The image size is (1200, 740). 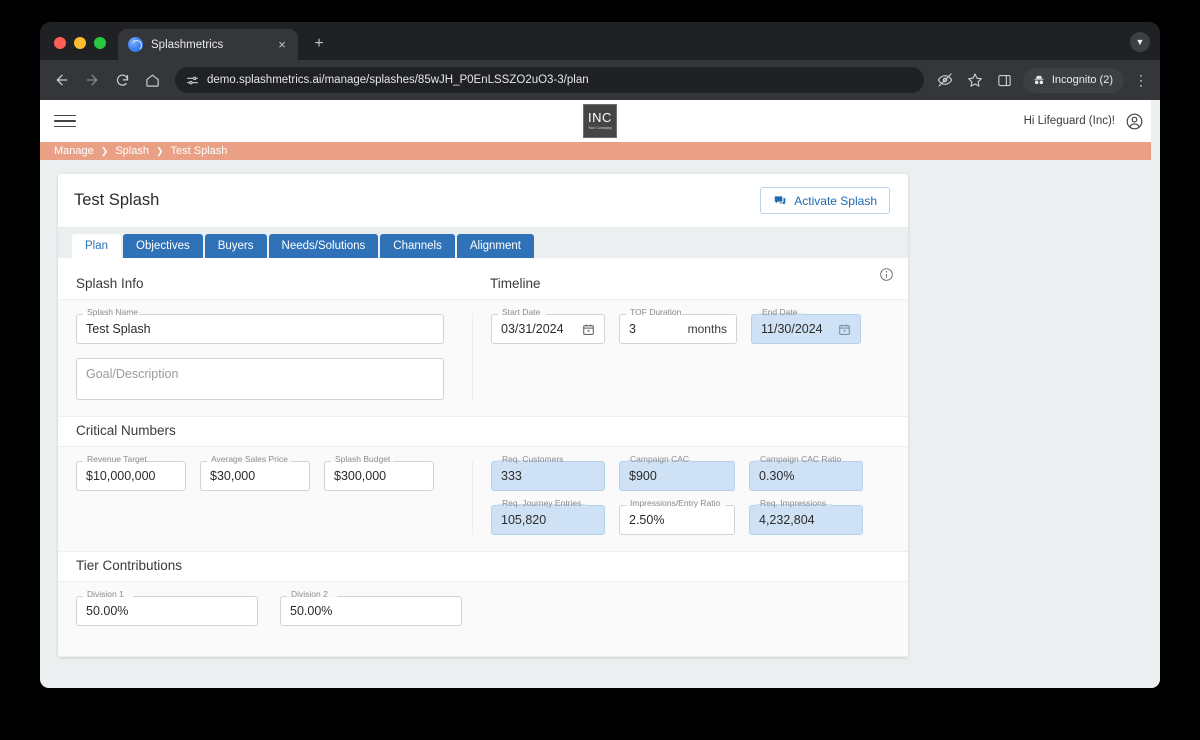 I want to click on tof-duration-label: TOF Duration, so click(x=656, y=312).